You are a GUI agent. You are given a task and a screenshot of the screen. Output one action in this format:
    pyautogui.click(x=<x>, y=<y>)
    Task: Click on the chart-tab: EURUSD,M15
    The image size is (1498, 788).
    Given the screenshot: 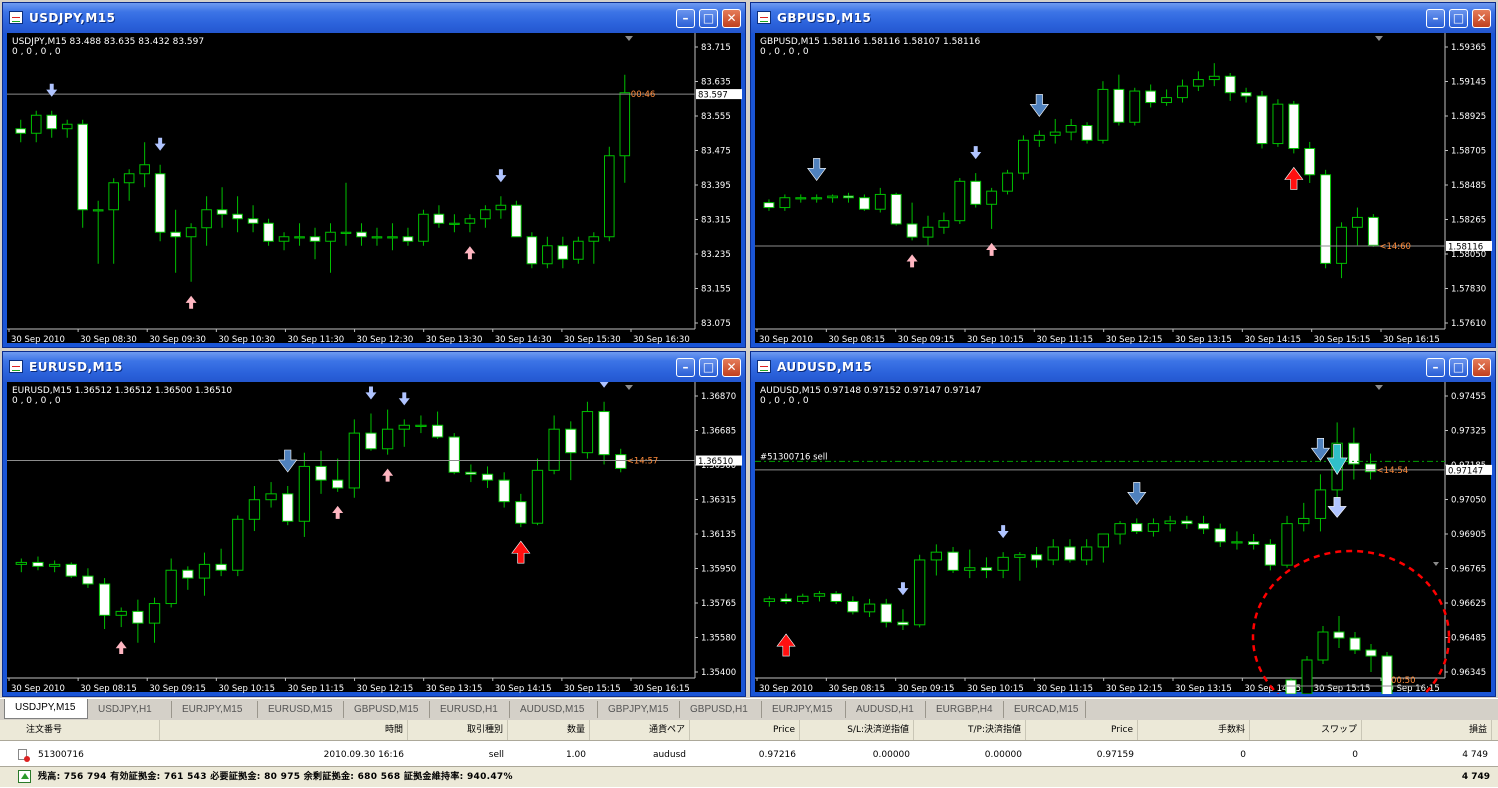 What is the action you would take?
    pyautogui.click(x=301, y=709)
    